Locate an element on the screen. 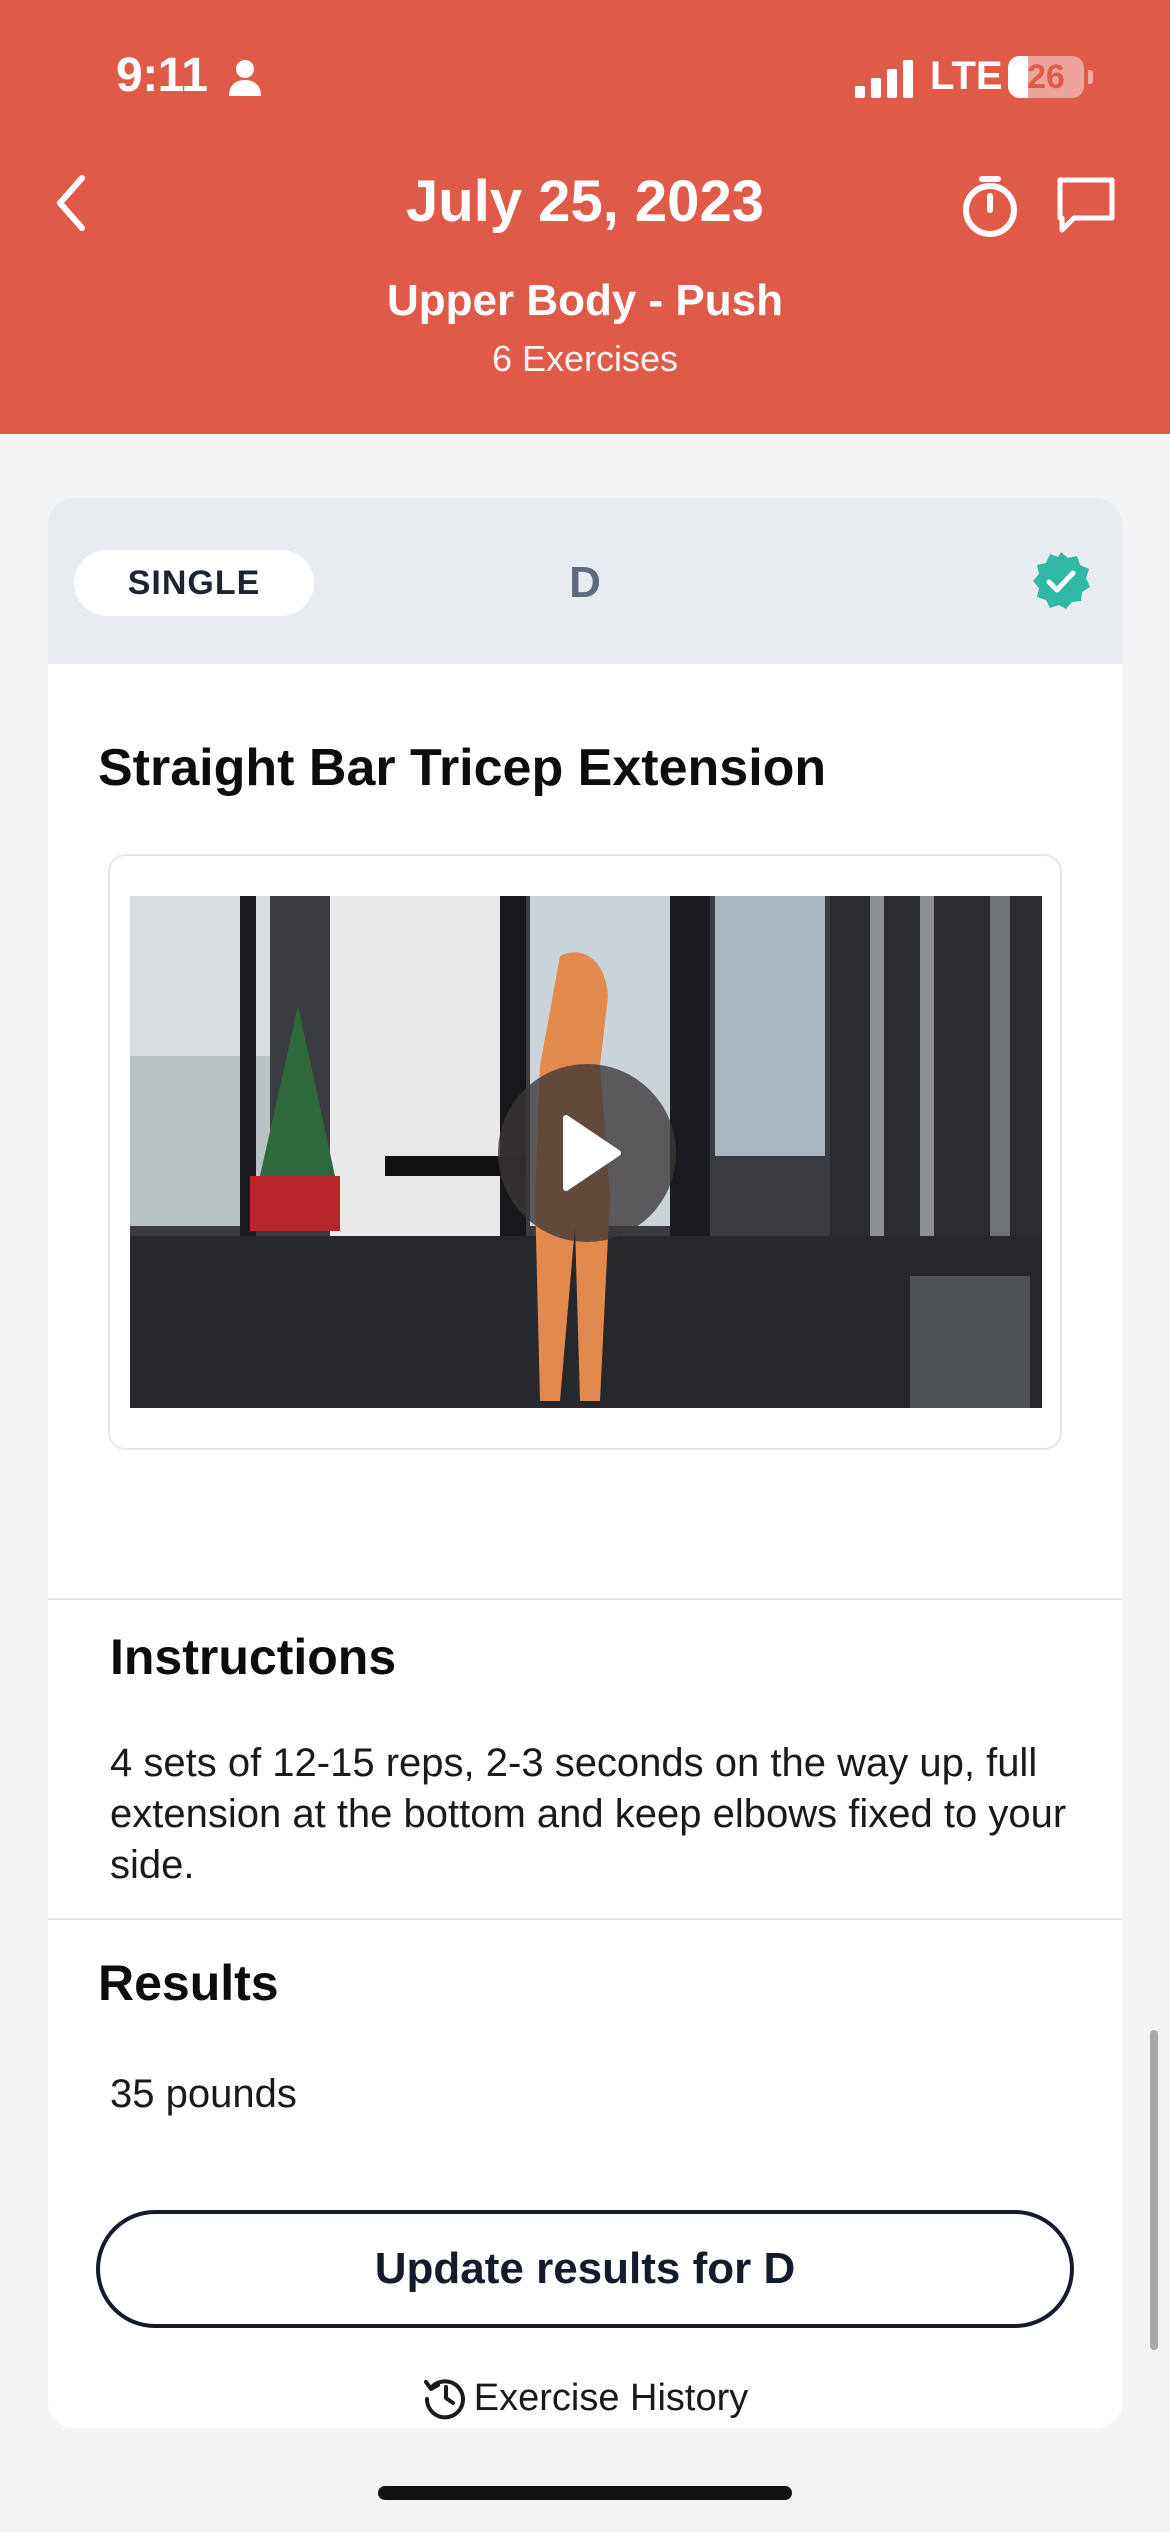  exercise-title: Straight Bar Tricep Extension is located at coordinates (462, 768).